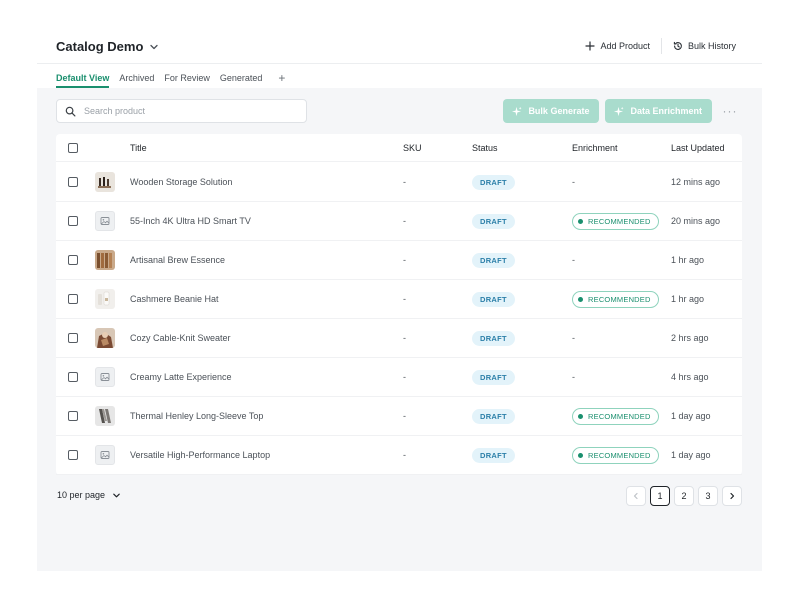 The height and width of the screenshot is (600, 800). Describe the element at coordinates (136, 76) in the screenshot. I see `tab-archived: Archived` at that location.